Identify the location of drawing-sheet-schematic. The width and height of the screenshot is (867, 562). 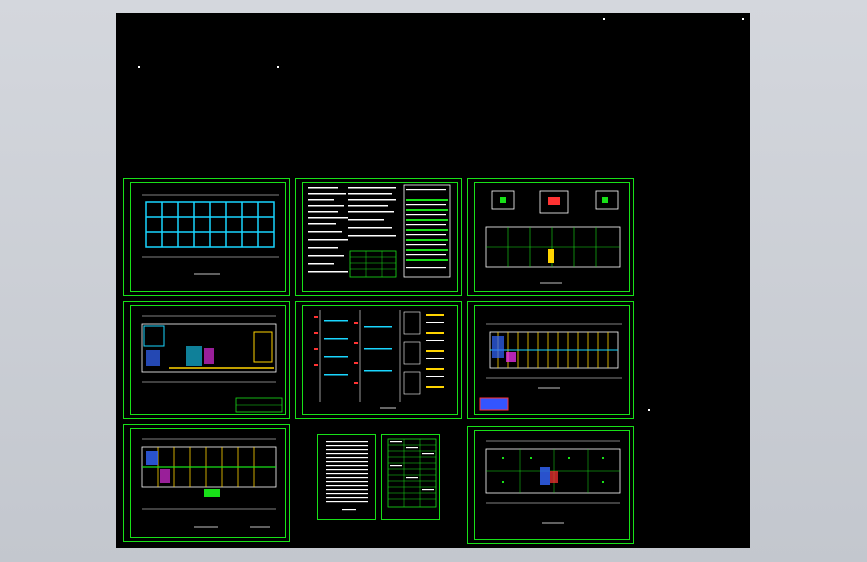
(378, 360).